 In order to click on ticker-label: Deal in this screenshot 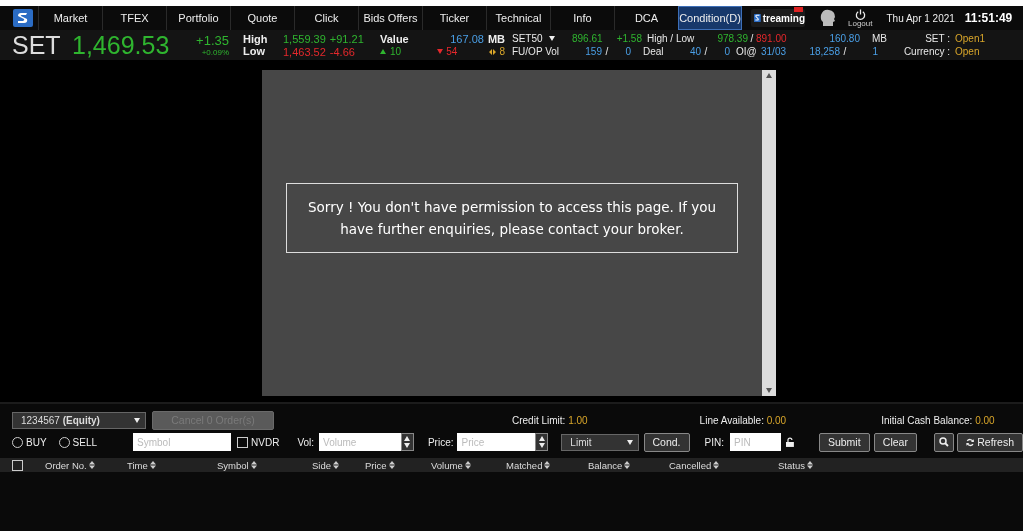, I will do `click(653, 51)`.